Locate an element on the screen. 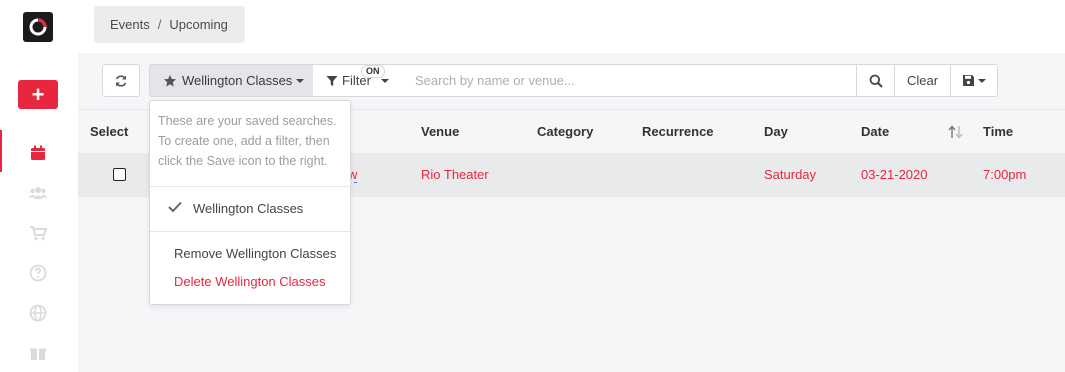  search-button is located at coordinates (875, 80).